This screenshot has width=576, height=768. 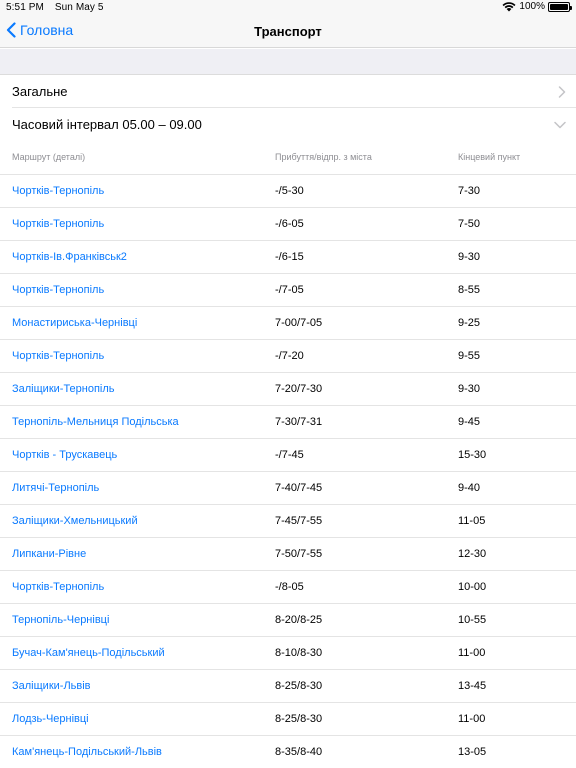 What do you see at coordinates (299, 323) in the screenshot?
I see `departure-time: 7-00/7-05` at bounding box center [299, 323].